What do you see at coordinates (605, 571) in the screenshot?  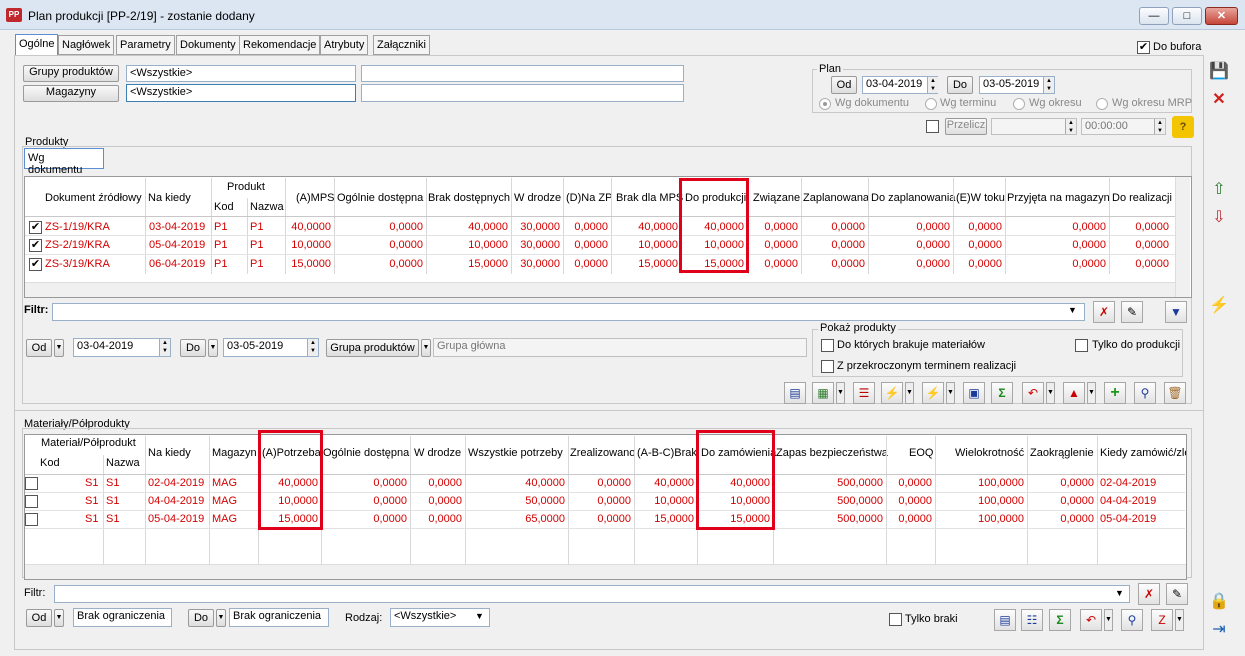 I see `materialy-hscroll` at bounding box center [605, 571].